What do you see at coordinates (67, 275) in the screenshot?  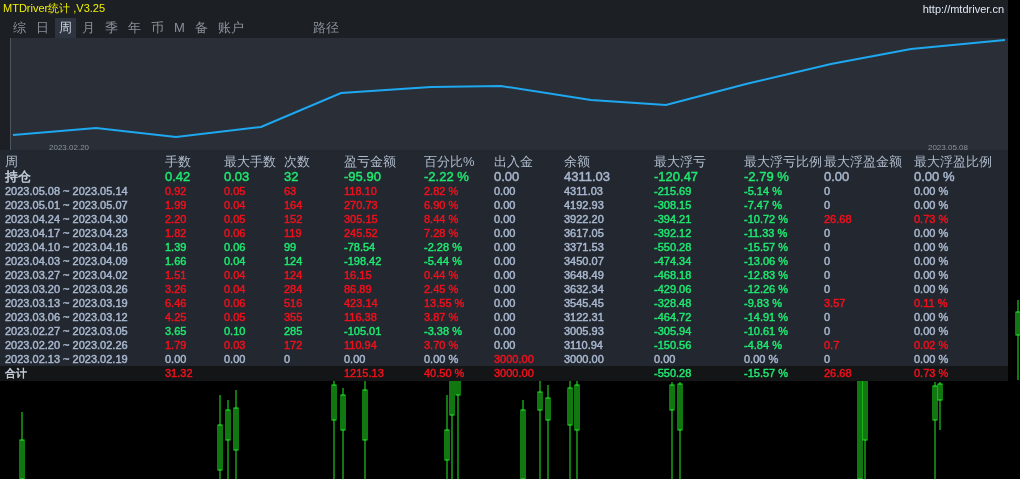 I see `table-cell-text: 2023.03.27 ~ 2023.04.02` at bounding box center [67, 275].